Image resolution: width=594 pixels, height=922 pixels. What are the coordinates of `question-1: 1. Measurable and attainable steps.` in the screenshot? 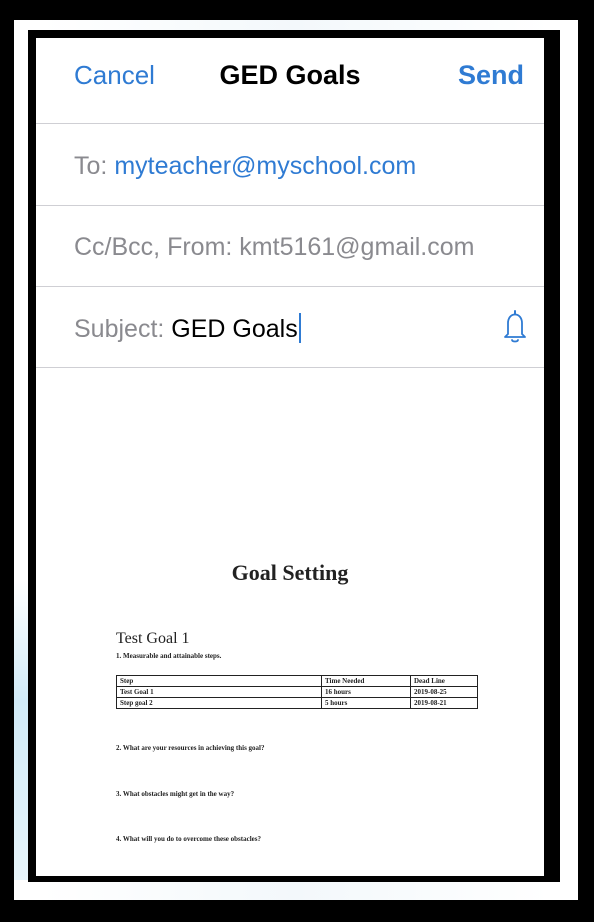 It's located at (169, 656).